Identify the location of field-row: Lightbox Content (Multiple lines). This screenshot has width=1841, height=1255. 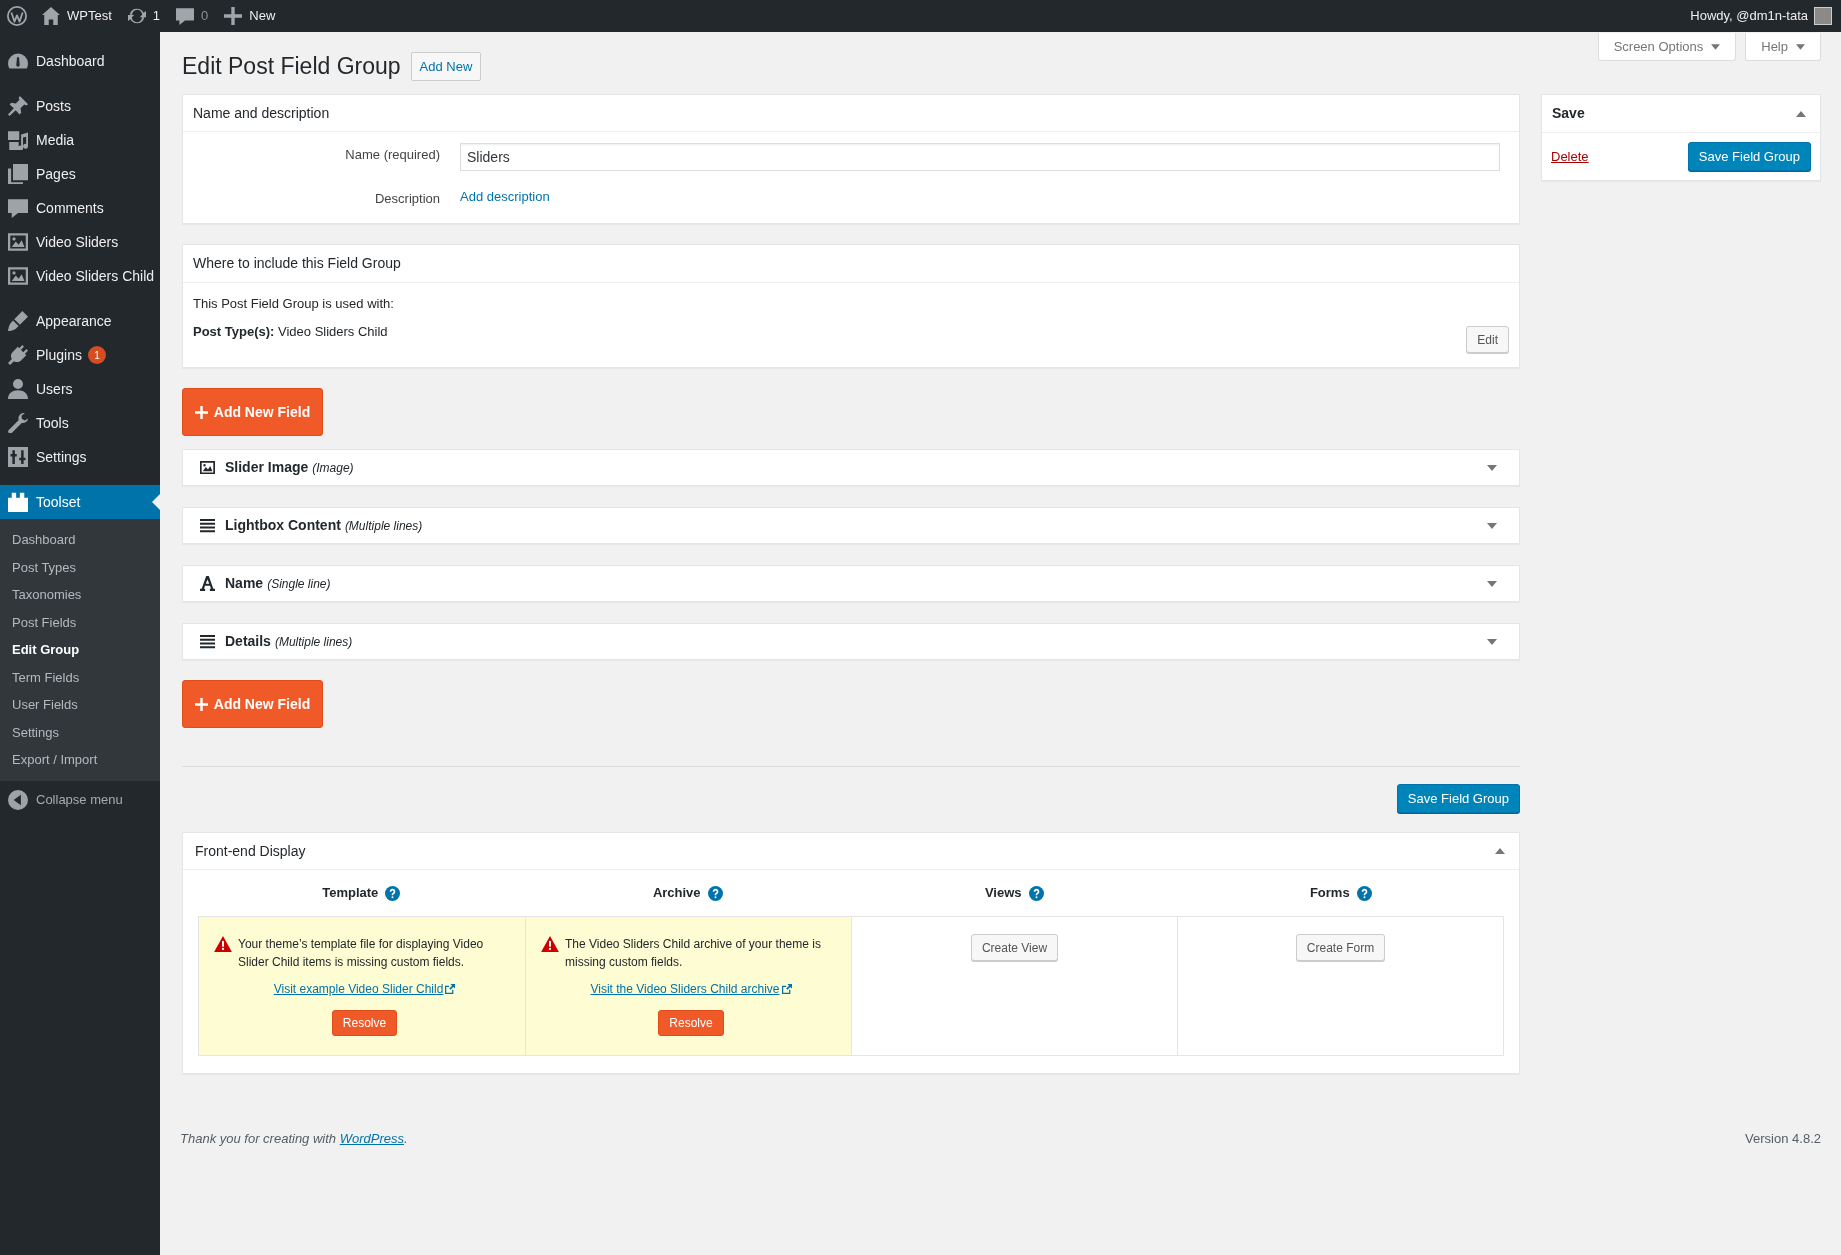
(851, 525).